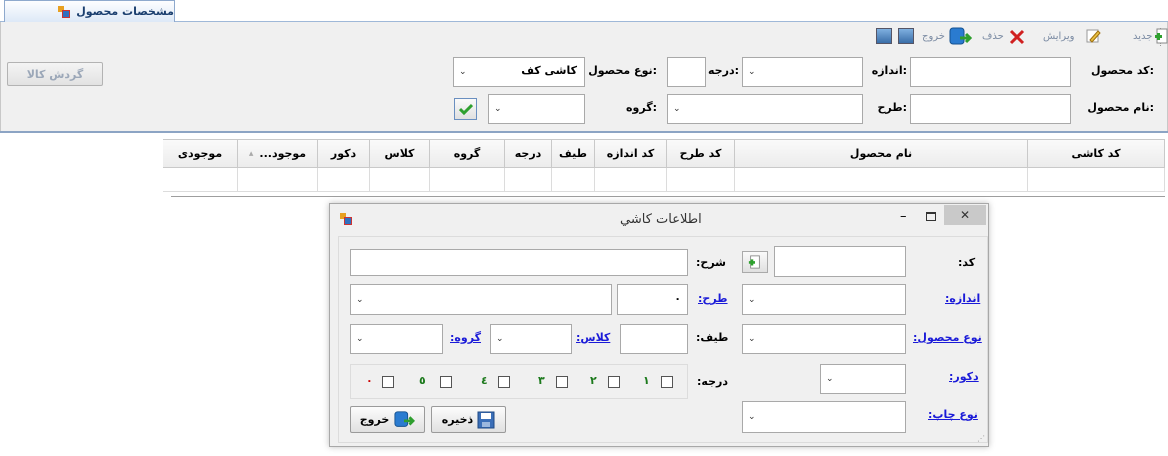  What do you see at coordinates (840, 261) in the screenshot?
I see `code-input` at bounding box center [840, 261].